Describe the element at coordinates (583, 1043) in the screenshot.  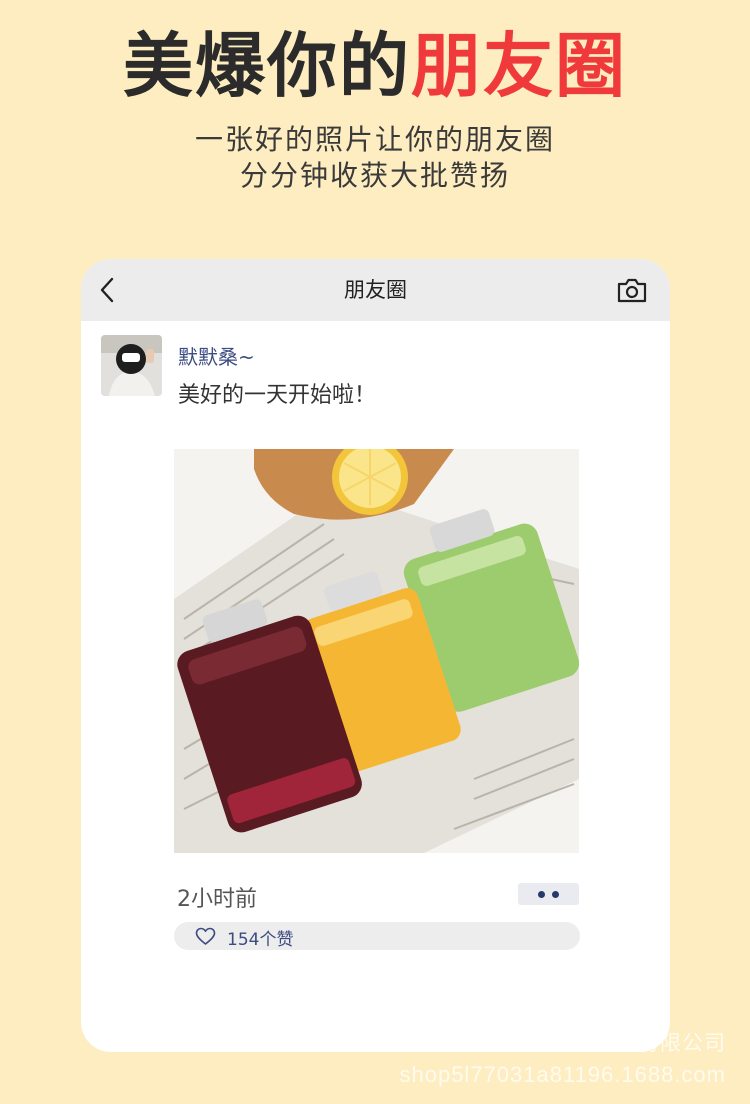
I see `watermark-company: 徐州福拉尔包装制品有限公司` at that location.